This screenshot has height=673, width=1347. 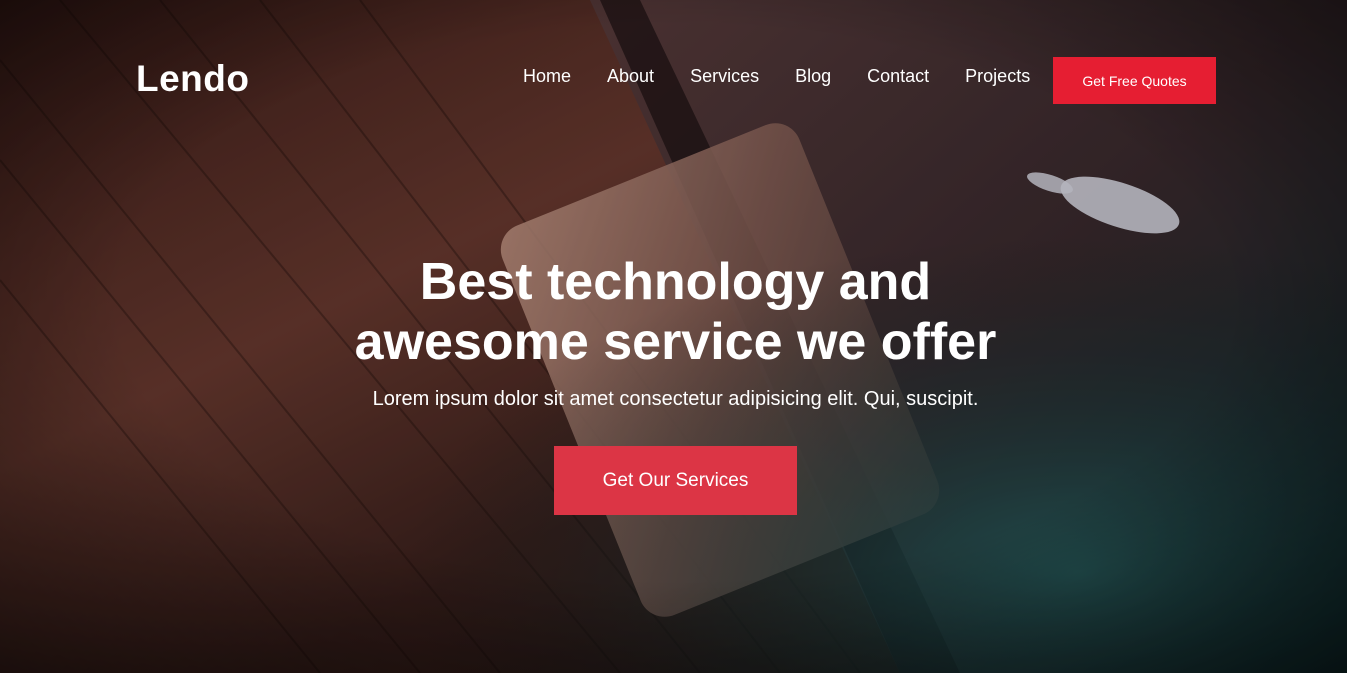 What do you see at coordinates (192, 79) in the screenshot?
I see `brand-logo: Lendo` at bounding box center [192, 79].